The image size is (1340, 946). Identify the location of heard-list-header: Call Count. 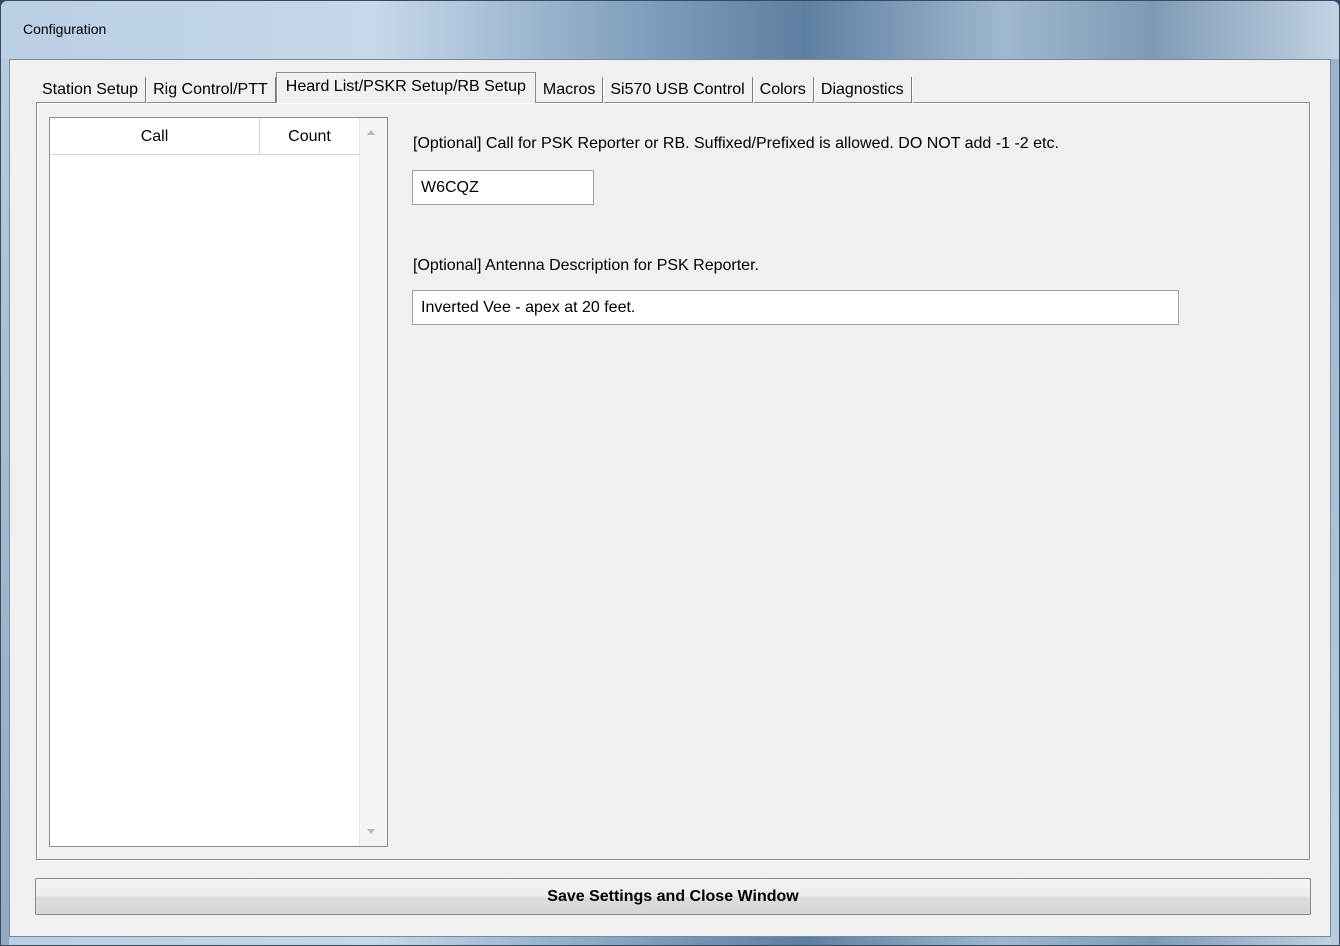
(205, 136).